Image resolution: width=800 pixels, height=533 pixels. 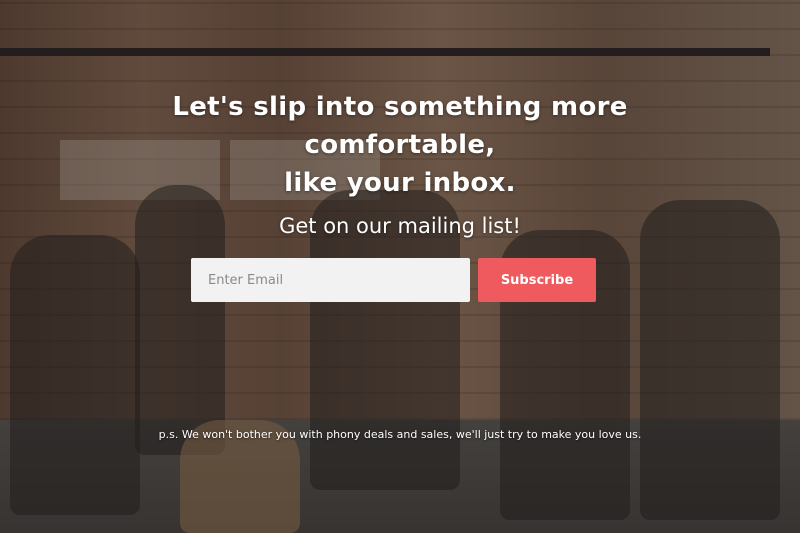 What do you see at coordinates (537, 280) in the screenshot?
I see `subscribe-button: Subscribe` at bounding box center [537, 280].